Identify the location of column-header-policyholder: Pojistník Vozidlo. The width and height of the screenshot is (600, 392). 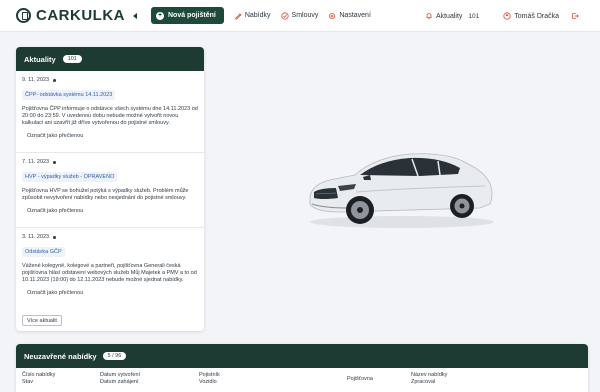
(209, 379).